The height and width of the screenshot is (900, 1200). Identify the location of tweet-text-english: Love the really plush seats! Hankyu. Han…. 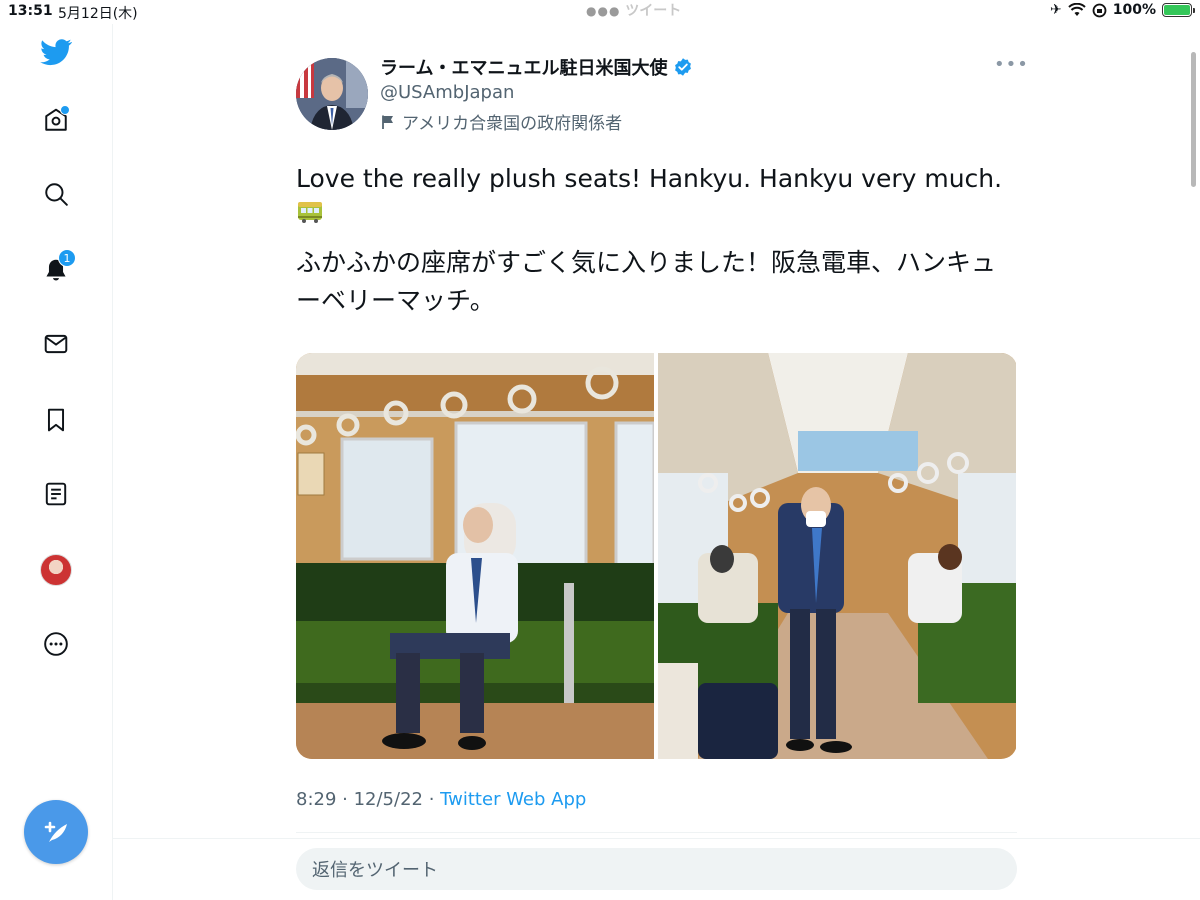
(649, 178).